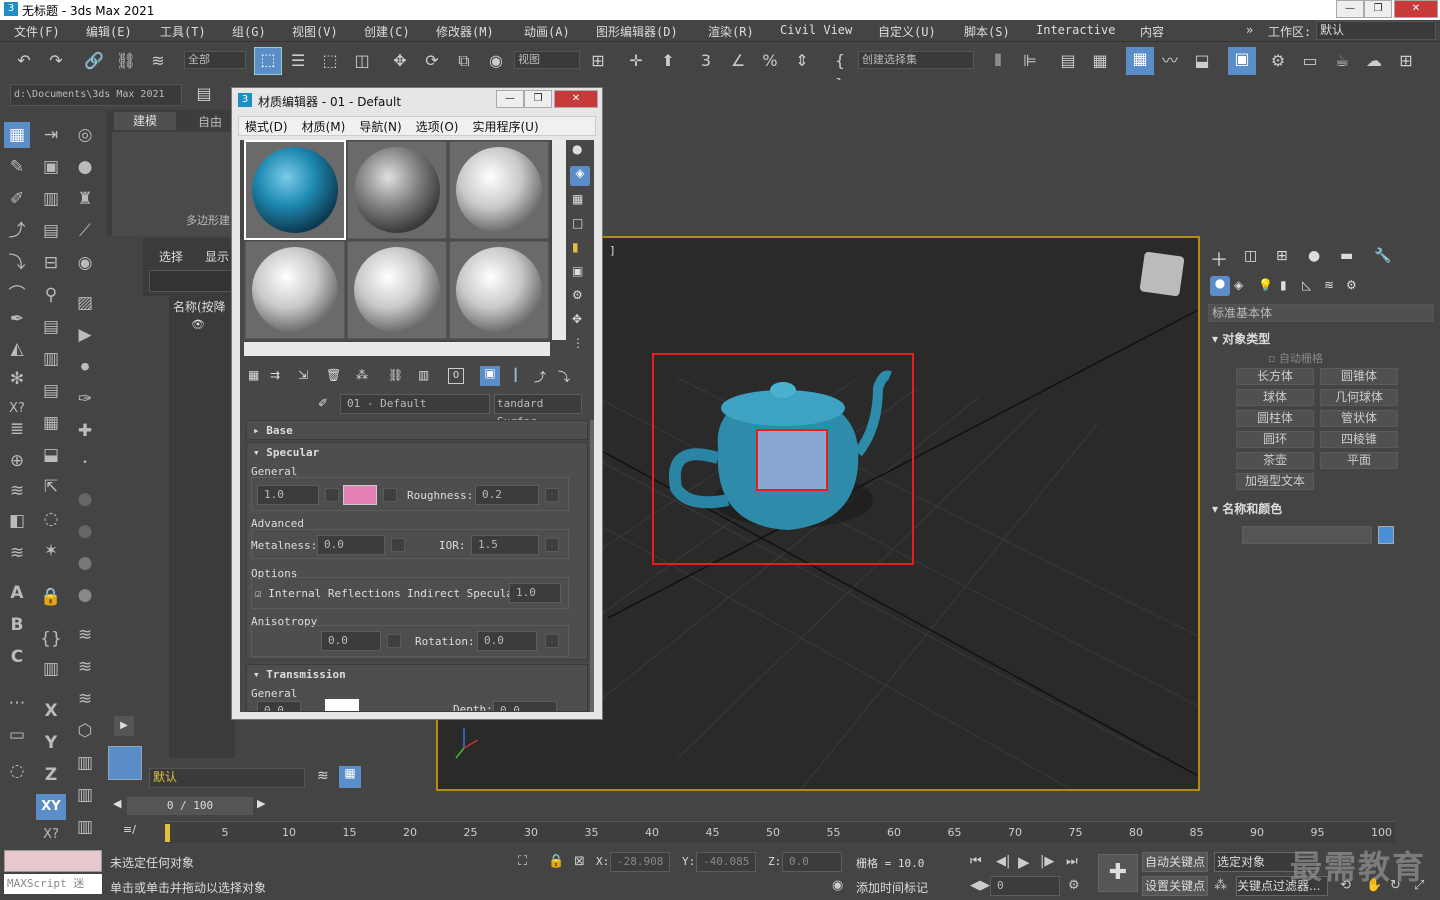 The image size is (1440, 900). I want to click on text-a-icon: A, so click(17, 593).